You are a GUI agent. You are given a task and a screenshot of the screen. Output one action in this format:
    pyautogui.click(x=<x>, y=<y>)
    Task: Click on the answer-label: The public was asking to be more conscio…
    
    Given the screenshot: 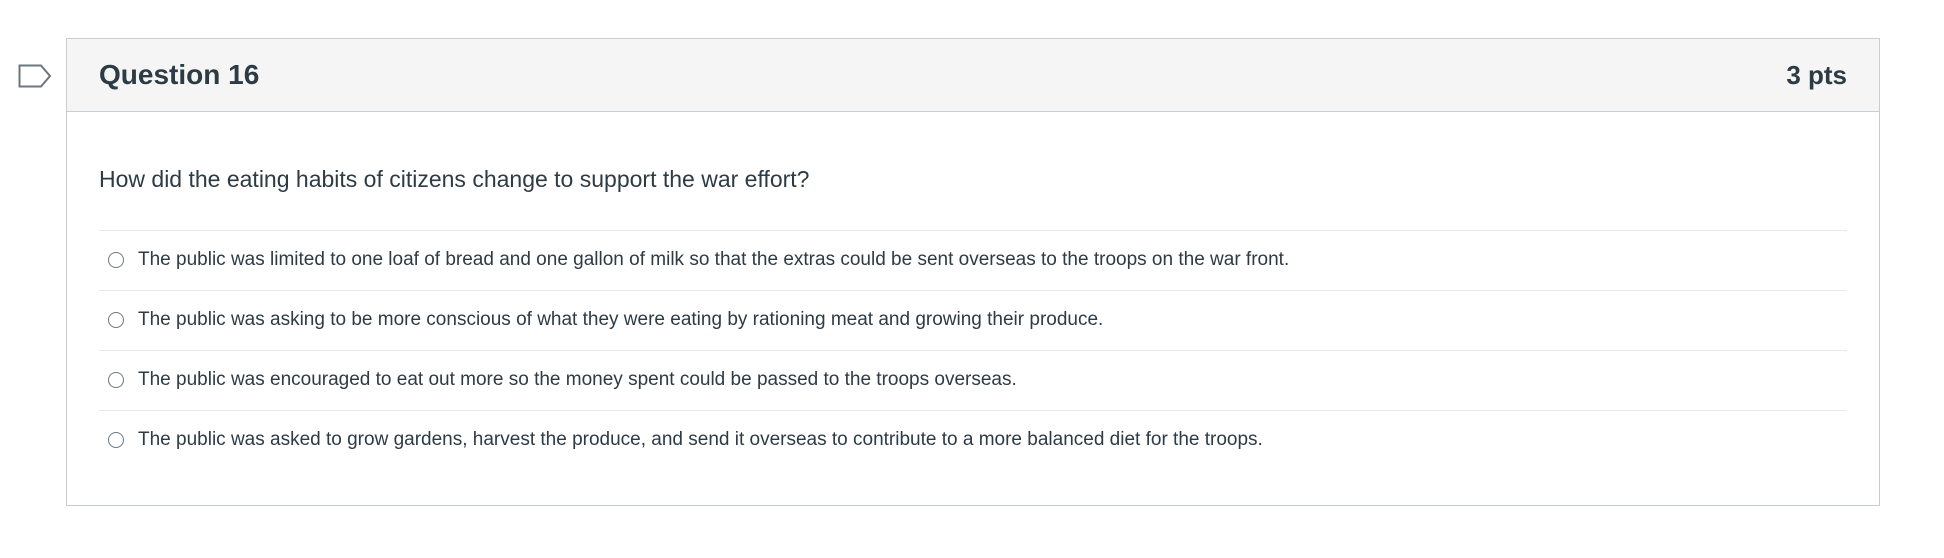 What is the action you would take?
    pyautogui.click(x=620, y=320)
    